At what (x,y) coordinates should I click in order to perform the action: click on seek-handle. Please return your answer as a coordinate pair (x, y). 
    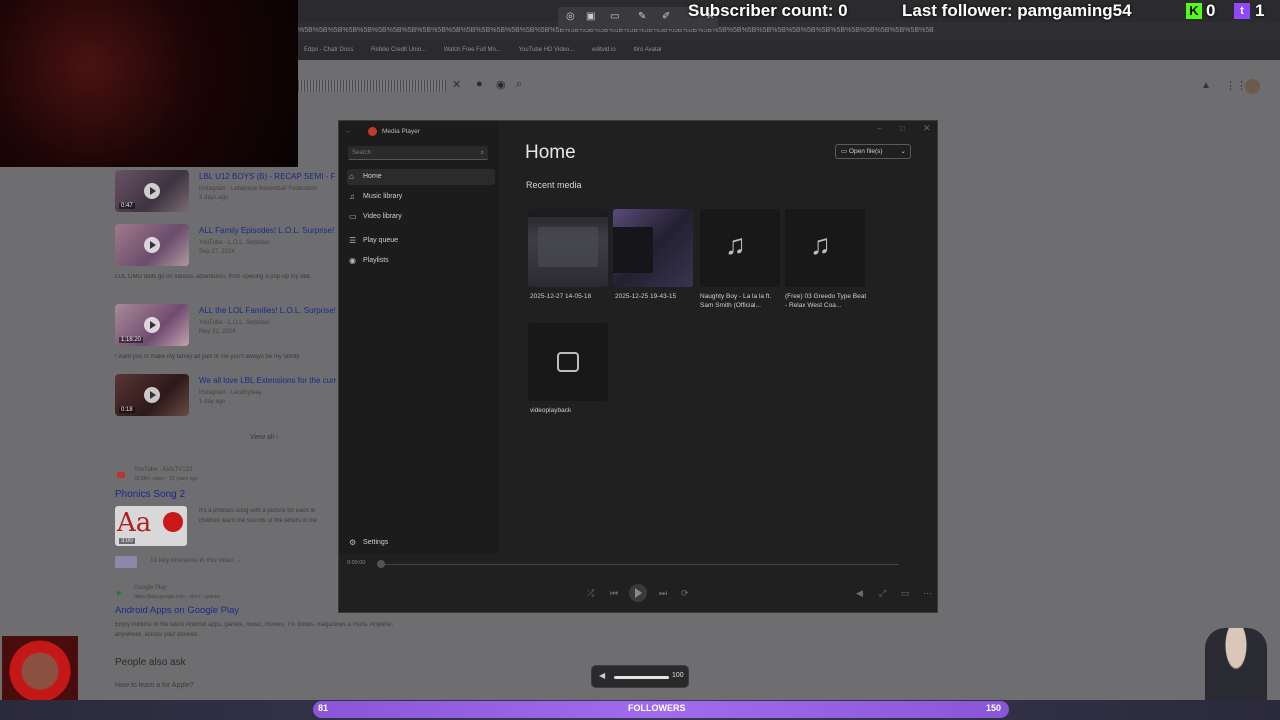
    Looking at the image, I should click on (381, 564).